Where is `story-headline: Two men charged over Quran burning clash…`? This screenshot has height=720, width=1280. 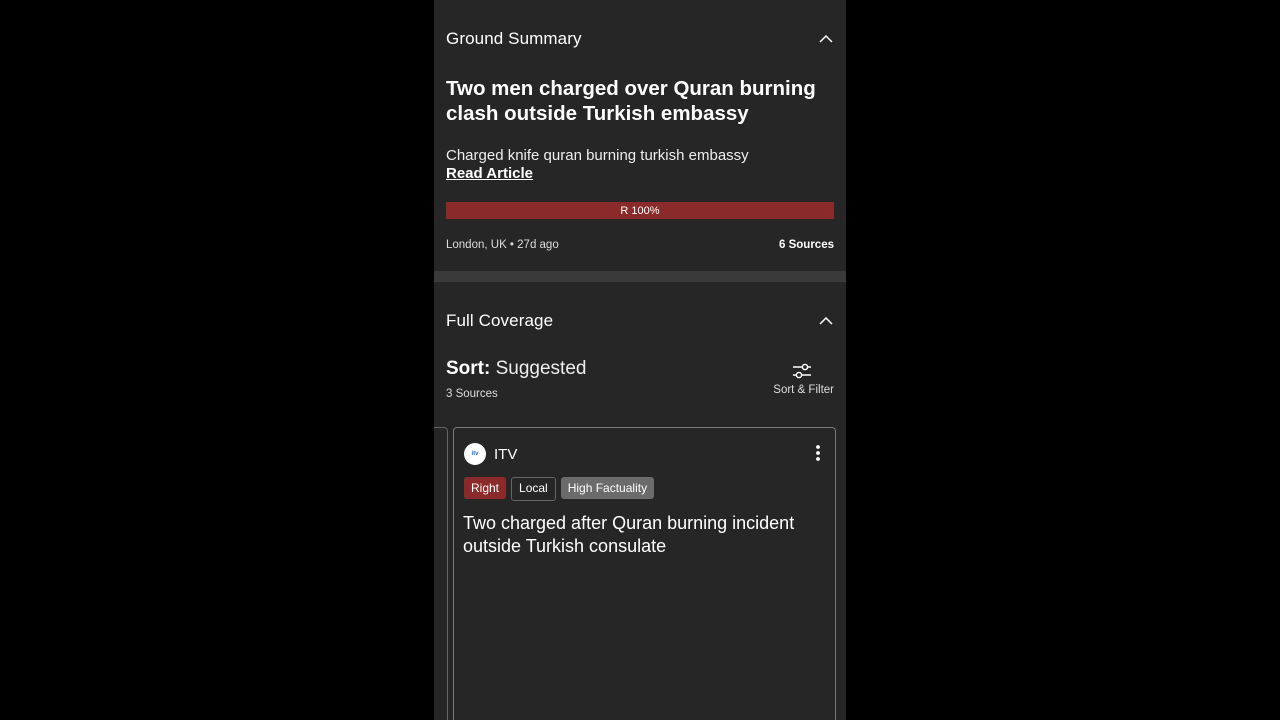 story-headline: Two men charged over Quran burning clash… is located at coordinates (641, 101).